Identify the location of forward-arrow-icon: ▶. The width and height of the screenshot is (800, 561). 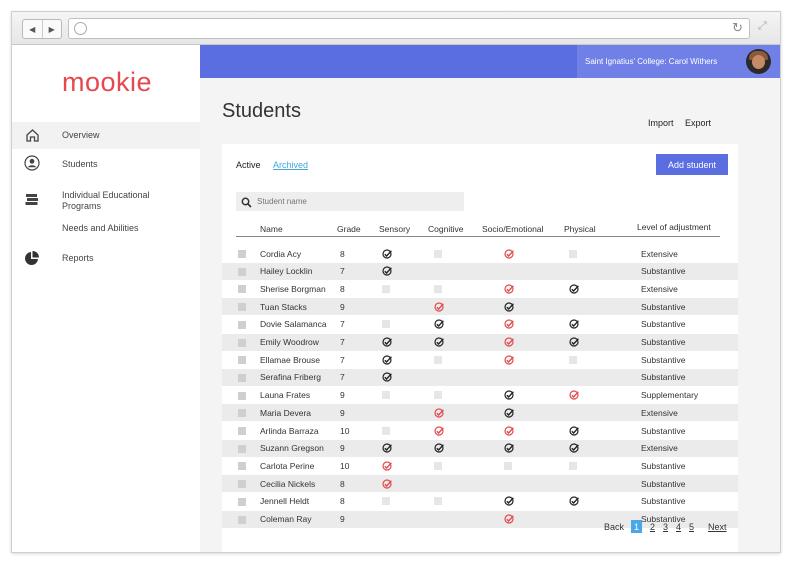
(52, 29).